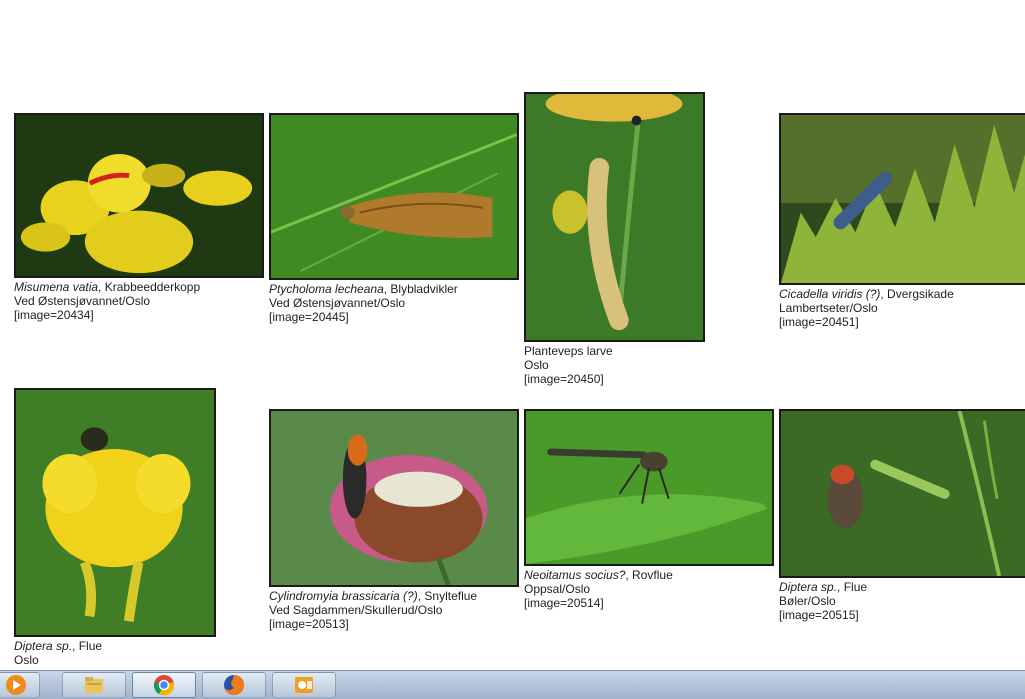  I want to click on gallery-item: Planteveps larve Oslo [image=20450], so click(614, 239).